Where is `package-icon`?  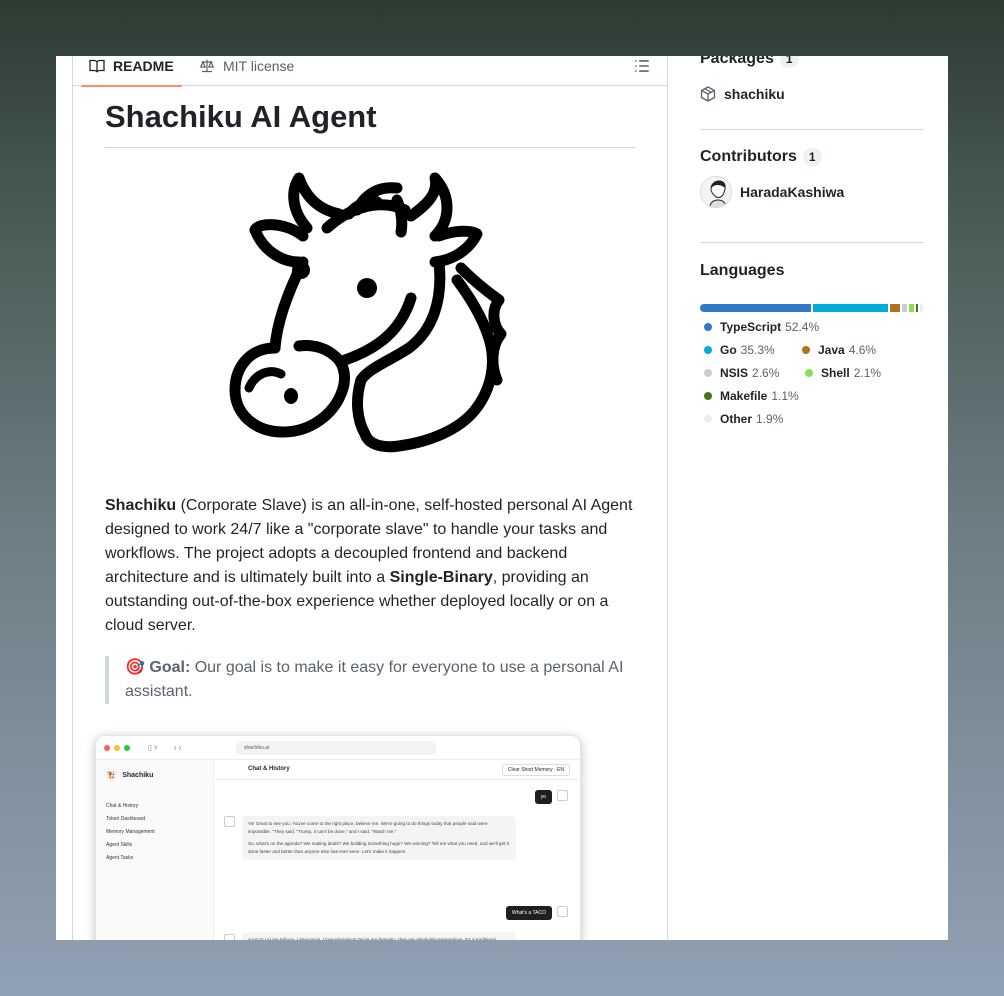 package-icon is located at coordinates (708, 94).